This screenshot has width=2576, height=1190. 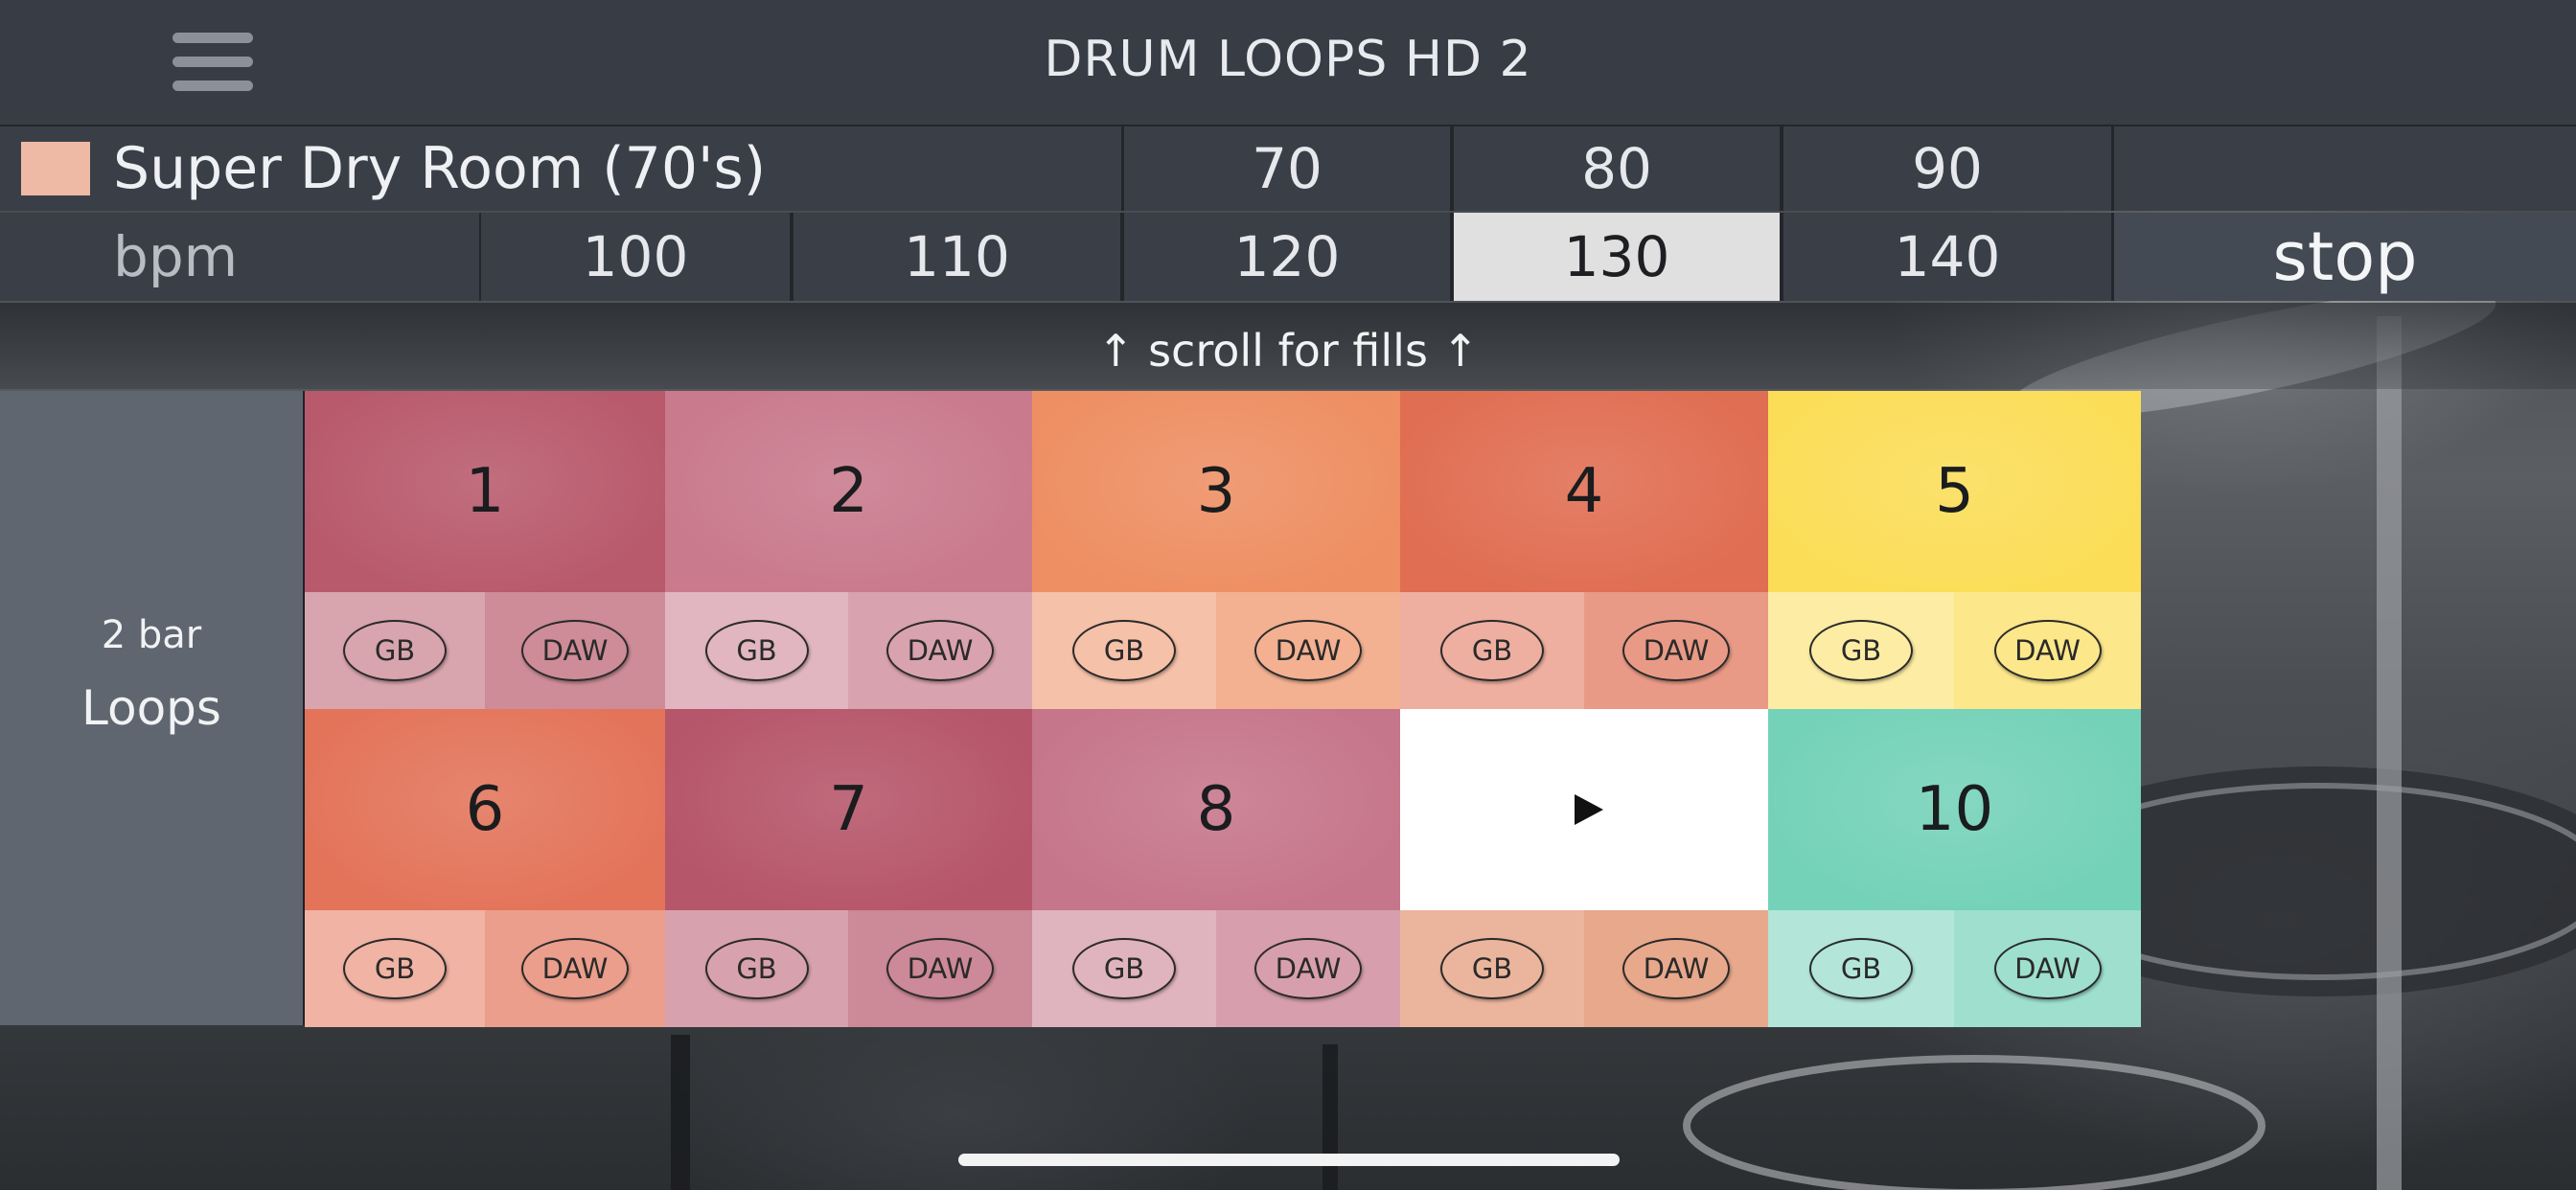 I want to click on loop-pad-number: 1, so click(x=485, y=492).